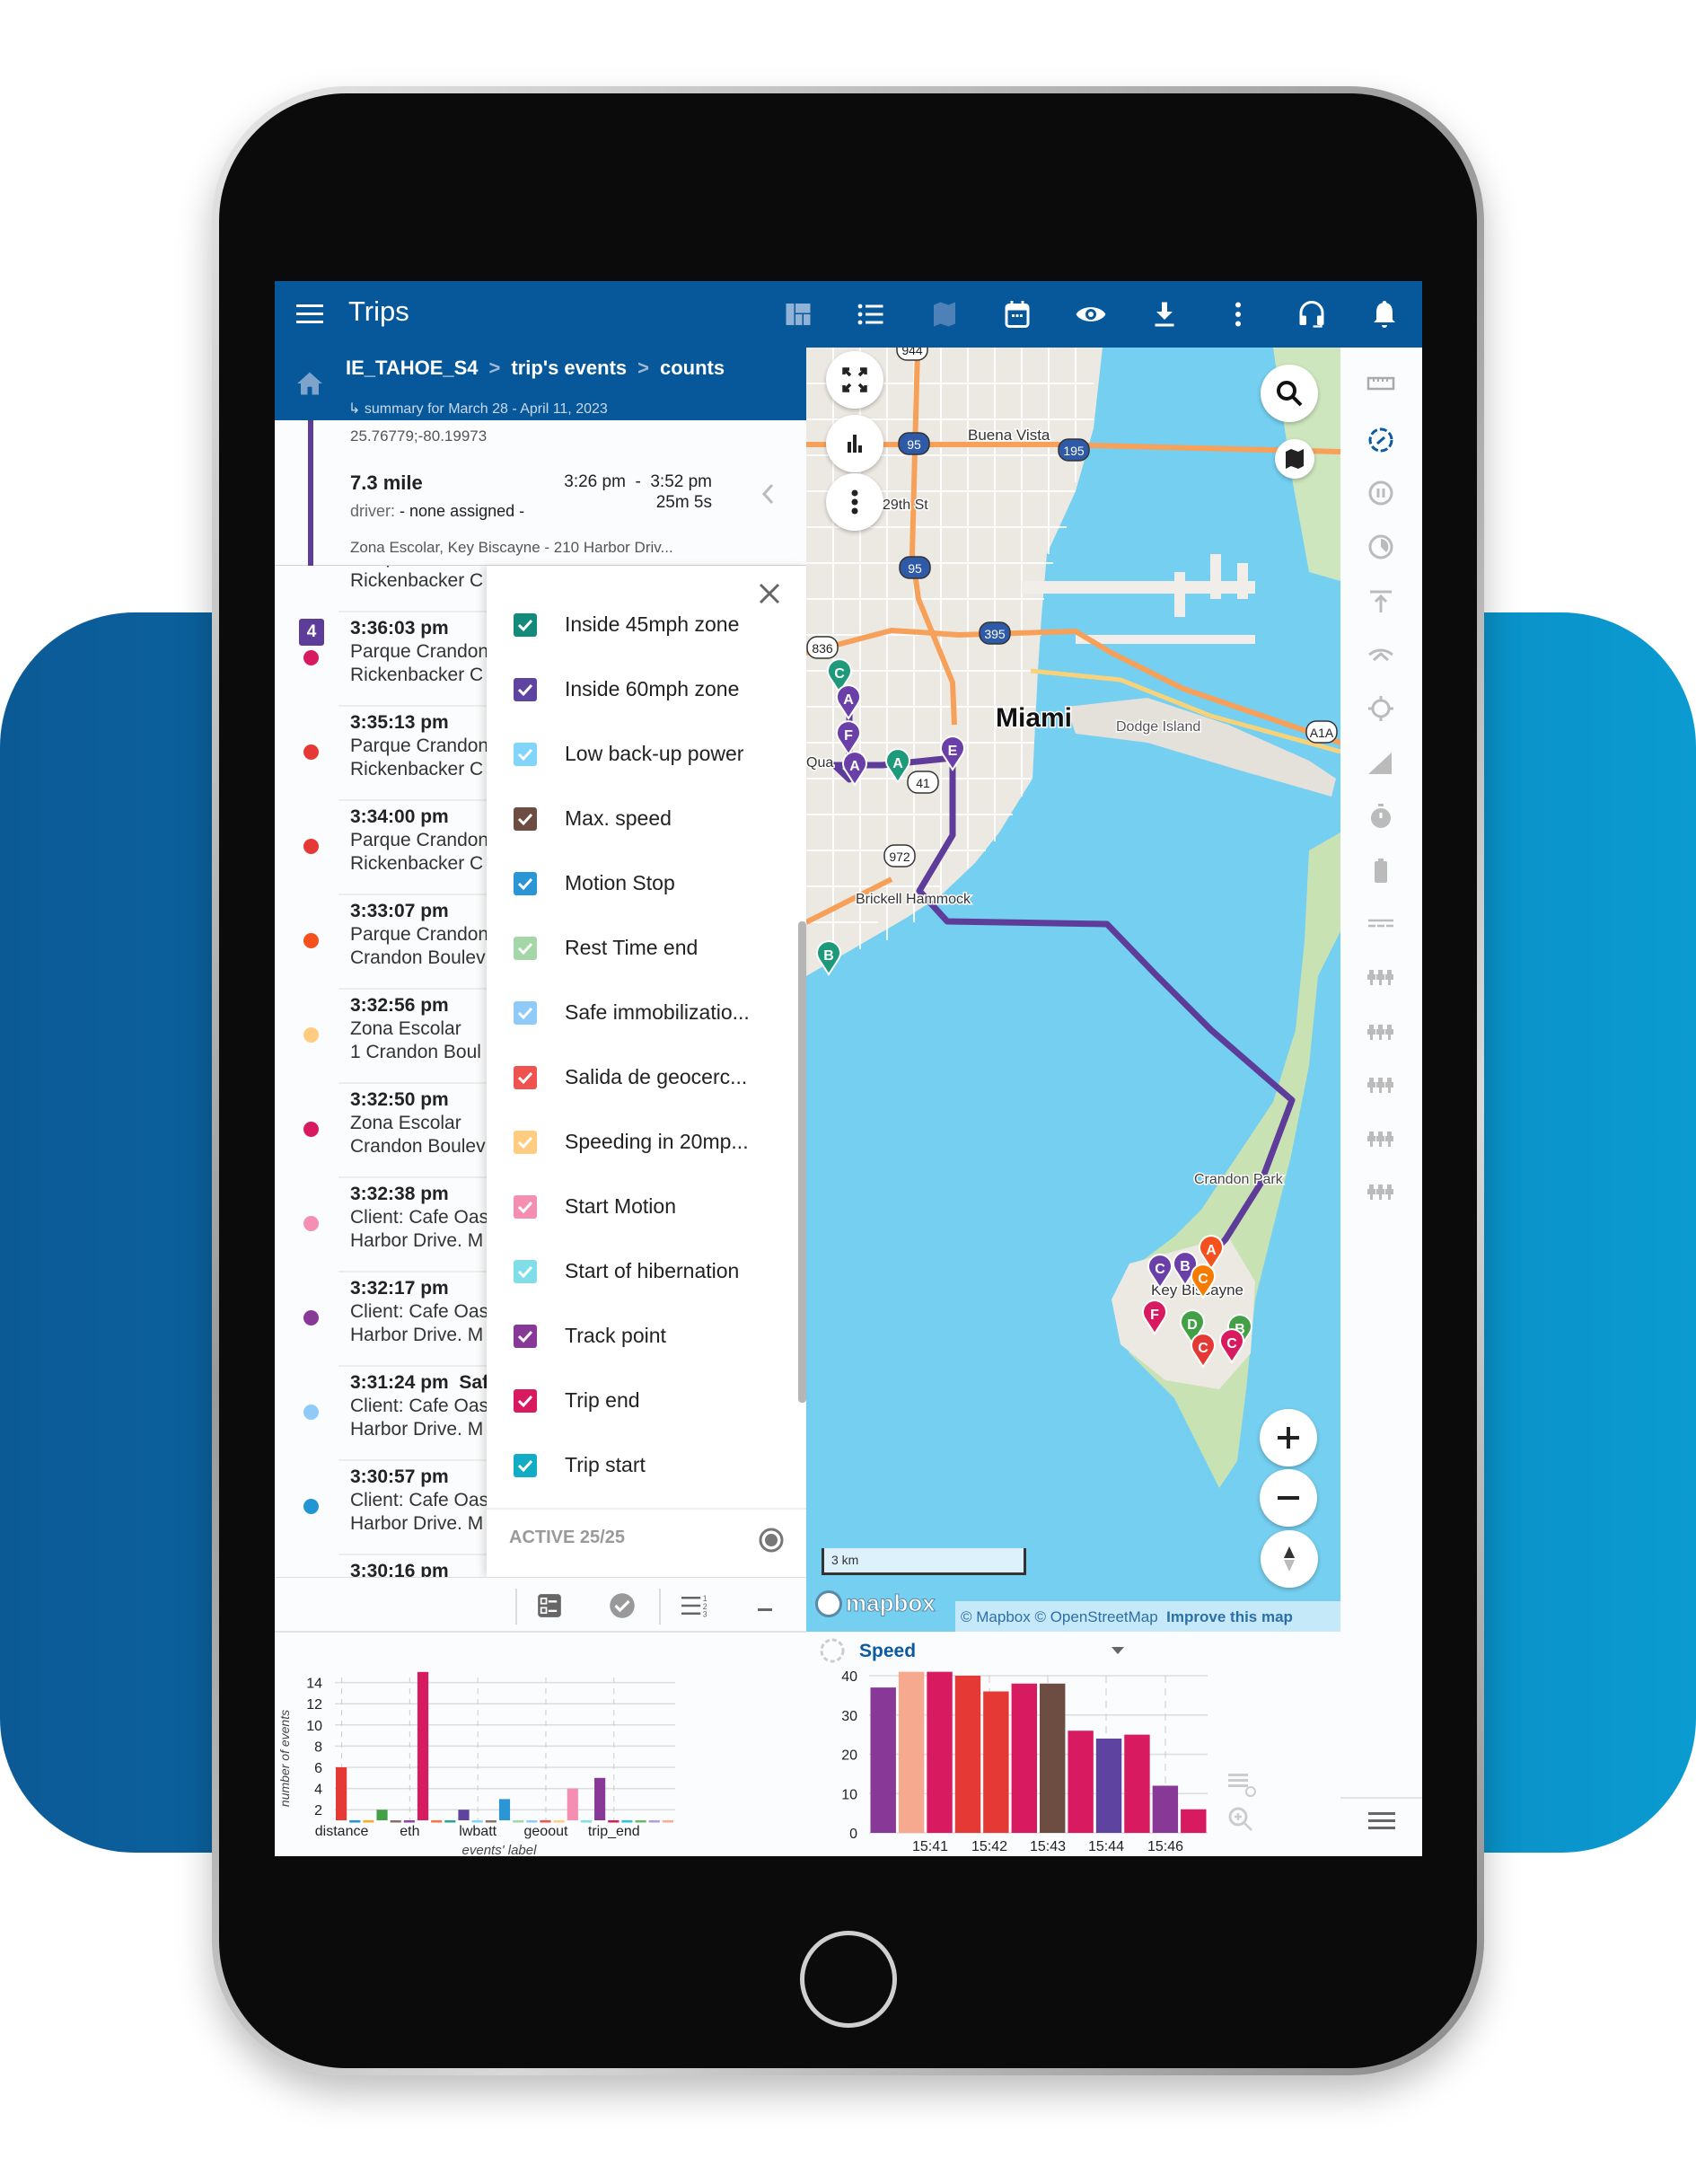 The image size is (1696, 2184). What do you see at coordinates (549, 1605) in the screenshot?
I see `checklist-icon` at bounding box center [549, 1605].